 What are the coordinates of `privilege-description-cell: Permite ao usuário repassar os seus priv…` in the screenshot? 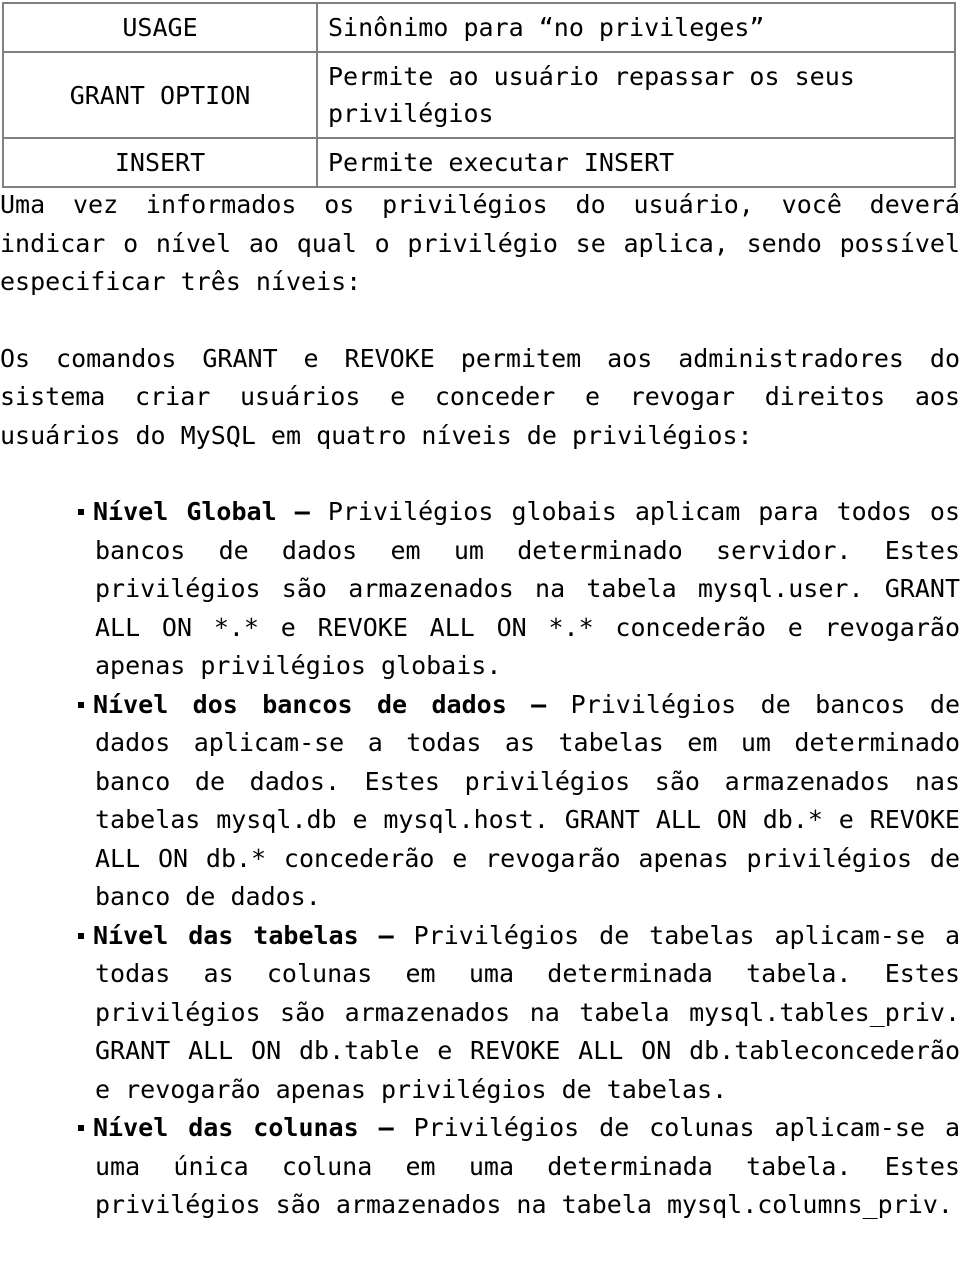 It's located at (636, 95).